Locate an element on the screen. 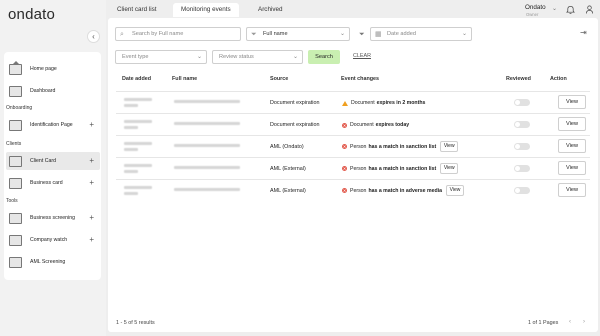 The width and height of the screenshot is (600, 336). event-type-select: Event type ⌄ is located at coordinates (161, 57).